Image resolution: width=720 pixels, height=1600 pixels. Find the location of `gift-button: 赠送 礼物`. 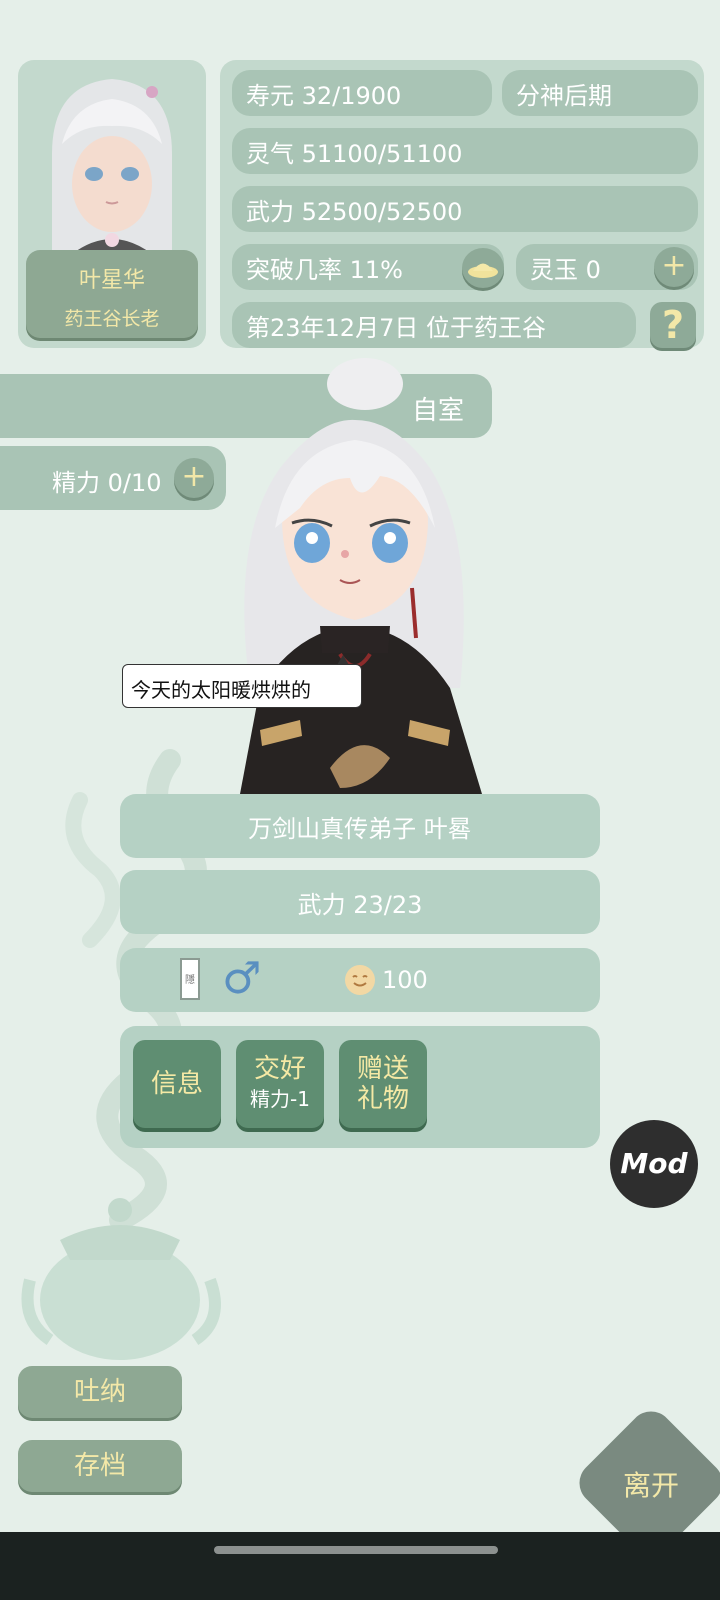

gift-button: 赠送 礼物 is located at coordinates (383, 1084).